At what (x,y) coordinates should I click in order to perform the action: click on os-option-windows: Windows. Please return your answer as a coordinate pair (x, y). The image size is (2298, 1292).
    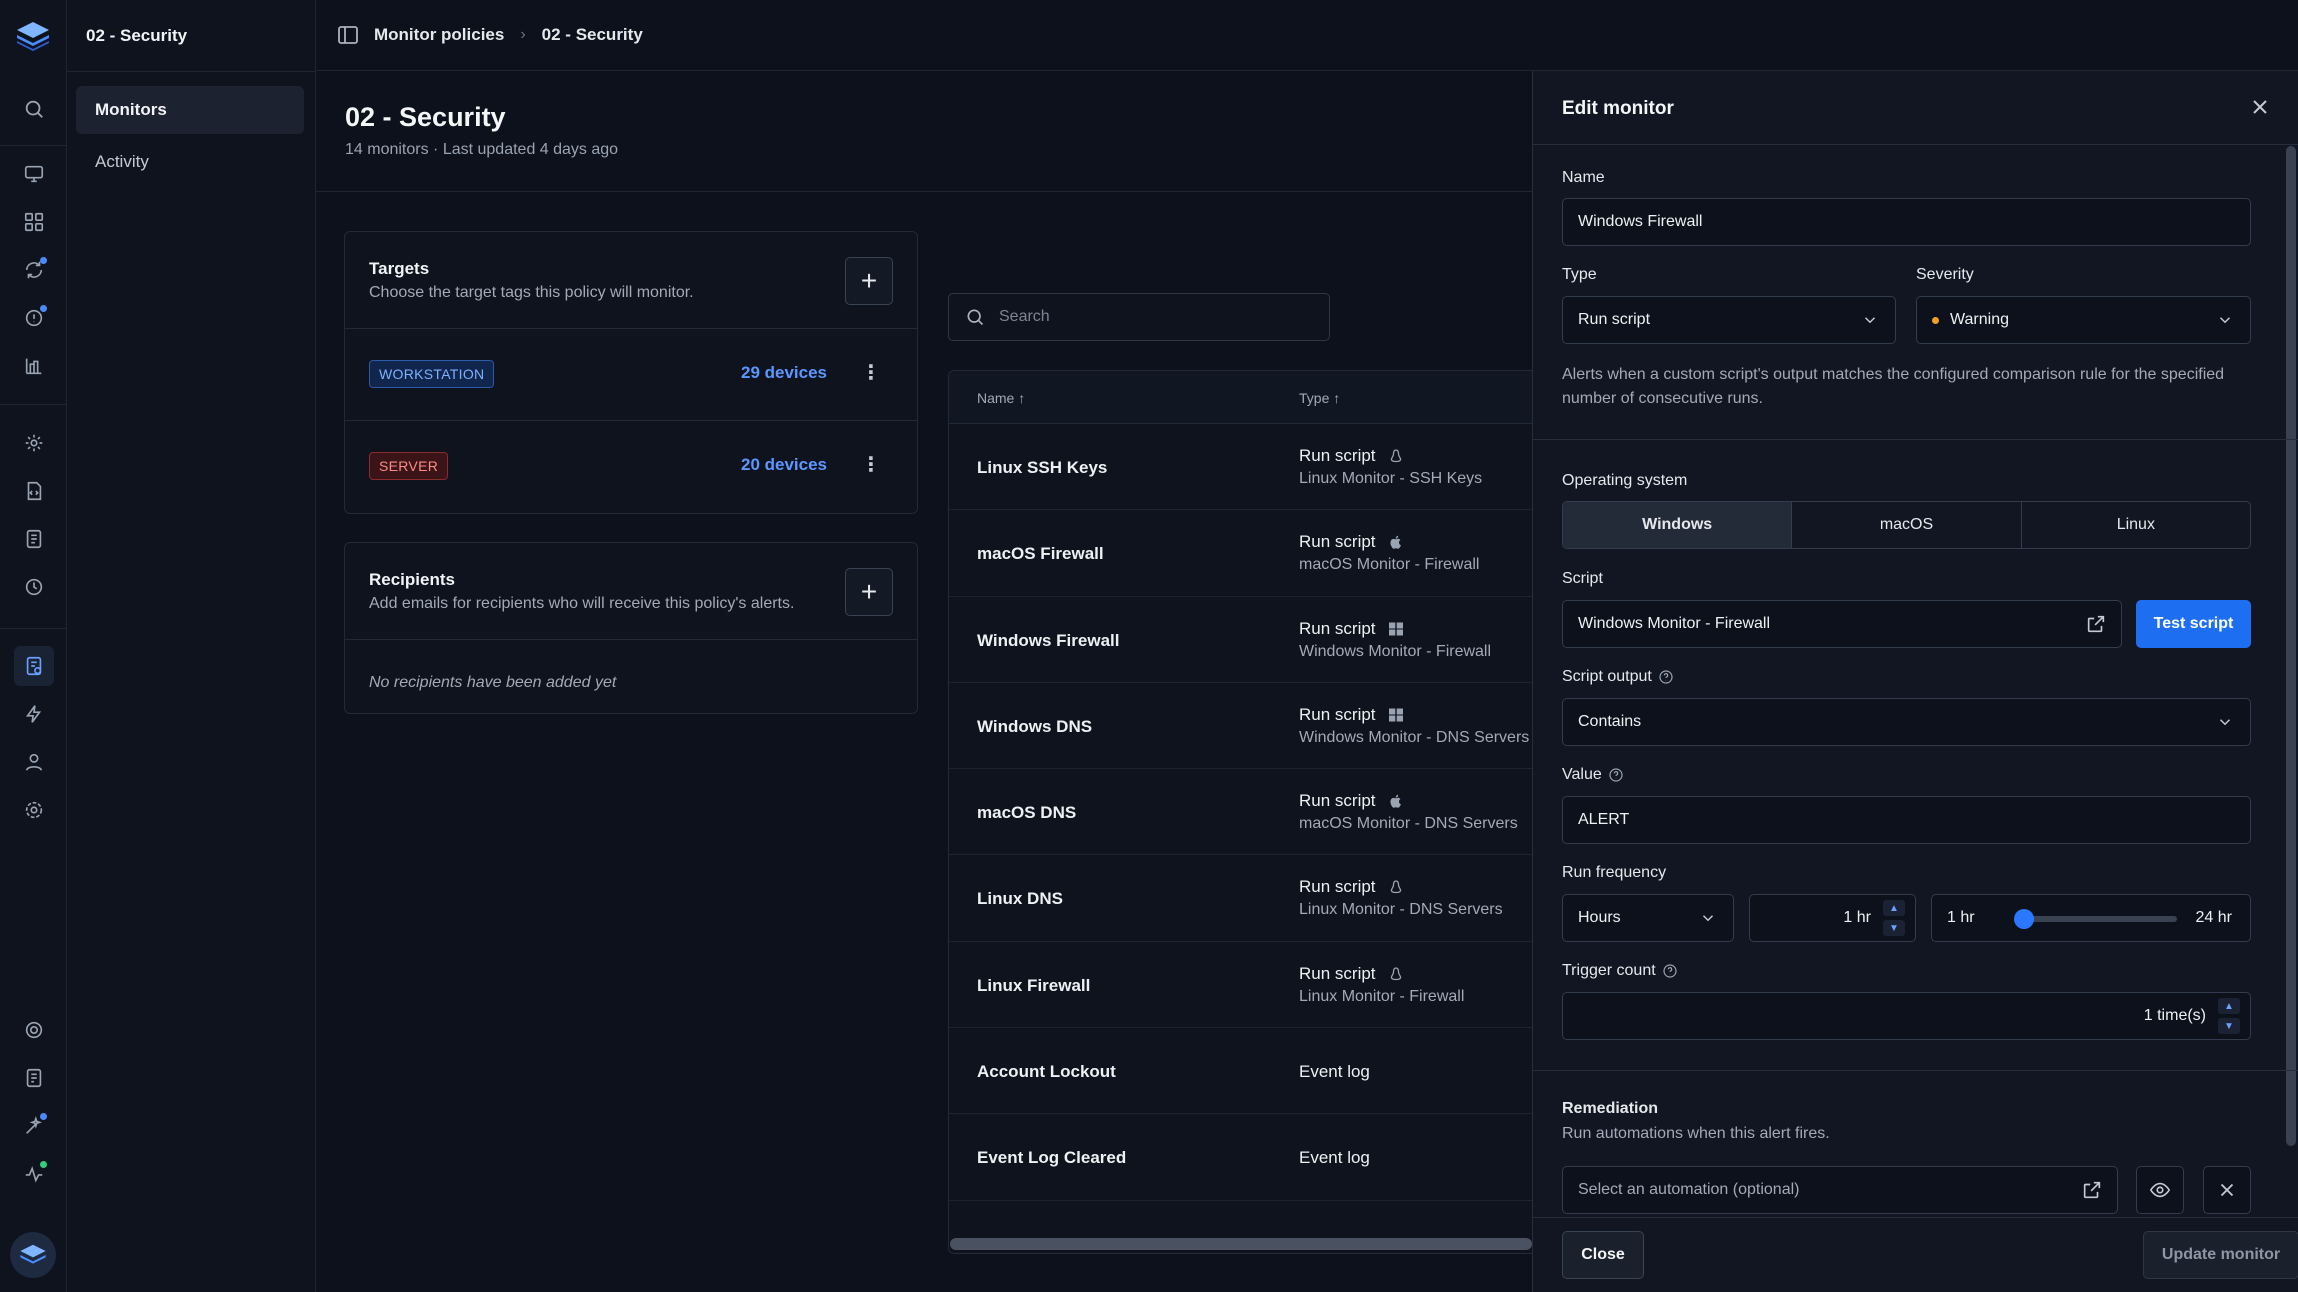
    Looking at the image, I should click on (1678, 525).